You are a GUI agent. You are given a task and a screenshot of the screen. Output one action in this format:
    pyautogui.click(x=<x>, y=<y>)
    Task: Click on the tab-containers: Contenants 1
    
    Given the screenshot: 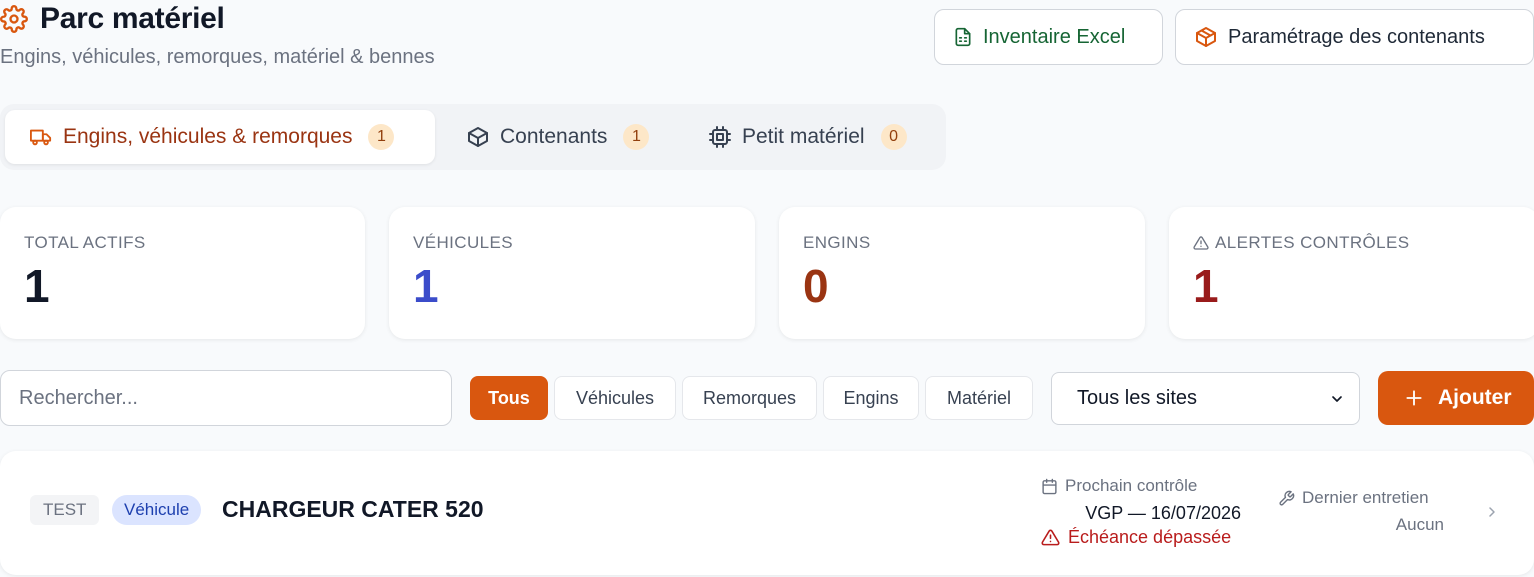 What is the action you would take?
    pyautogui.click(x=558, y=137)
    